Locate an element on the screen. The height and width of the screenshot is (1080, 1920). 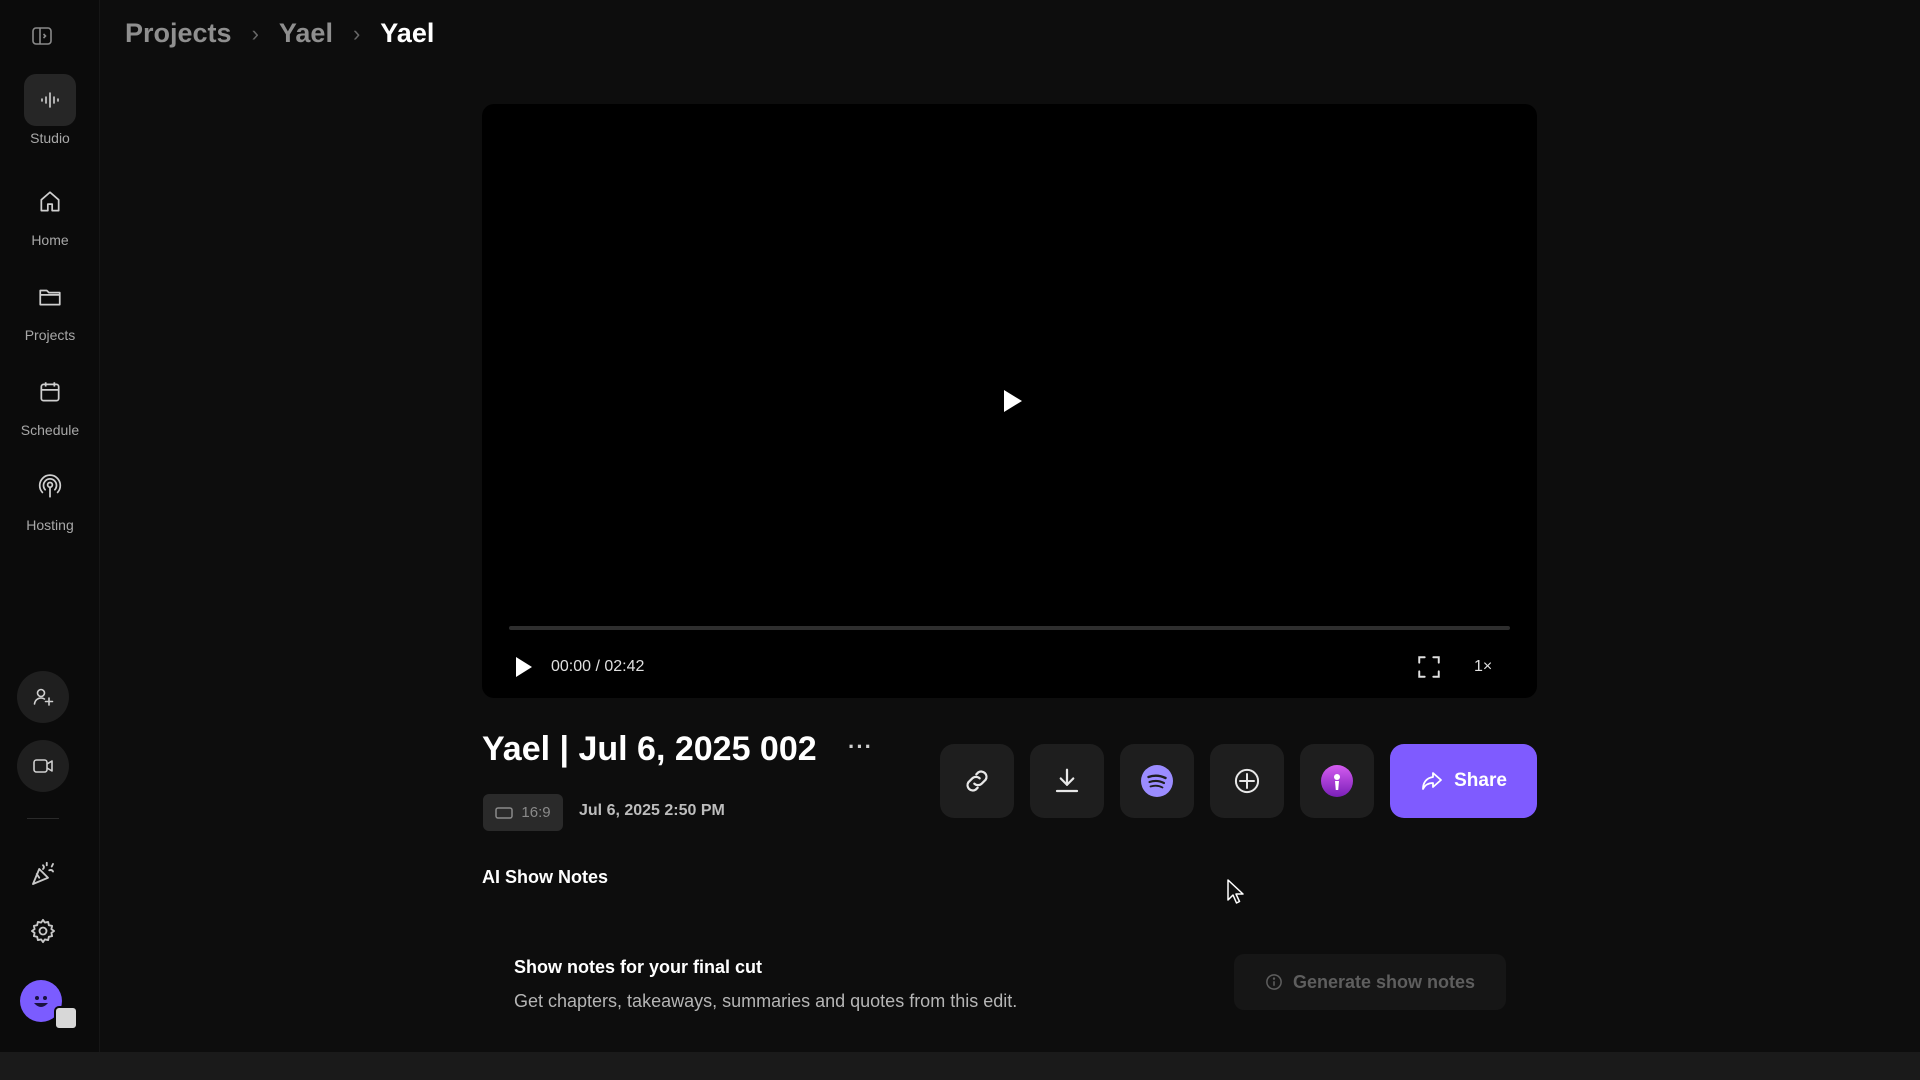
sidebar-divider is located at coordinates (43, 818).